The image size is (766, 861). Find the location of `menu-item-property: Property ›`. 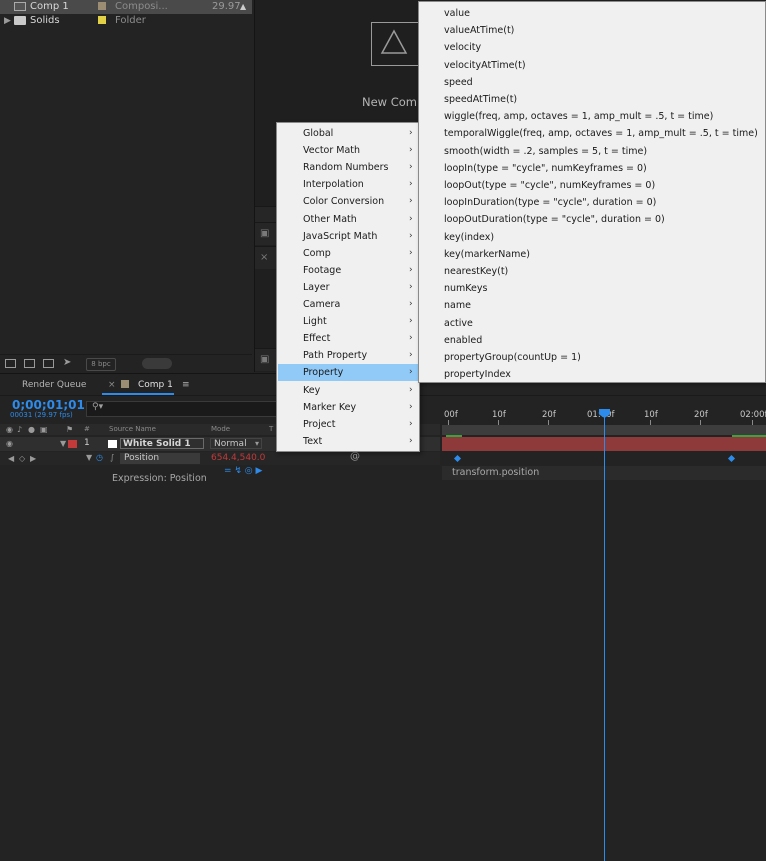

menu-item-property: Property › is located at coordinates (348, 373).